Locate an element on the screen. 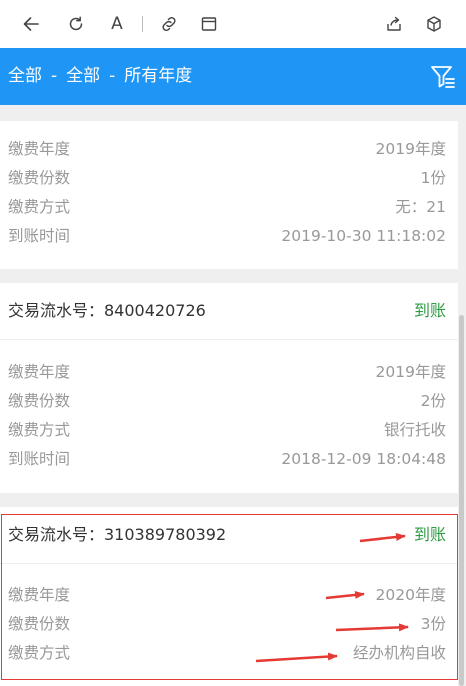 The width and height of the screenshot is (466, 686). toolbar-divider is located at coordinates (142, 24).